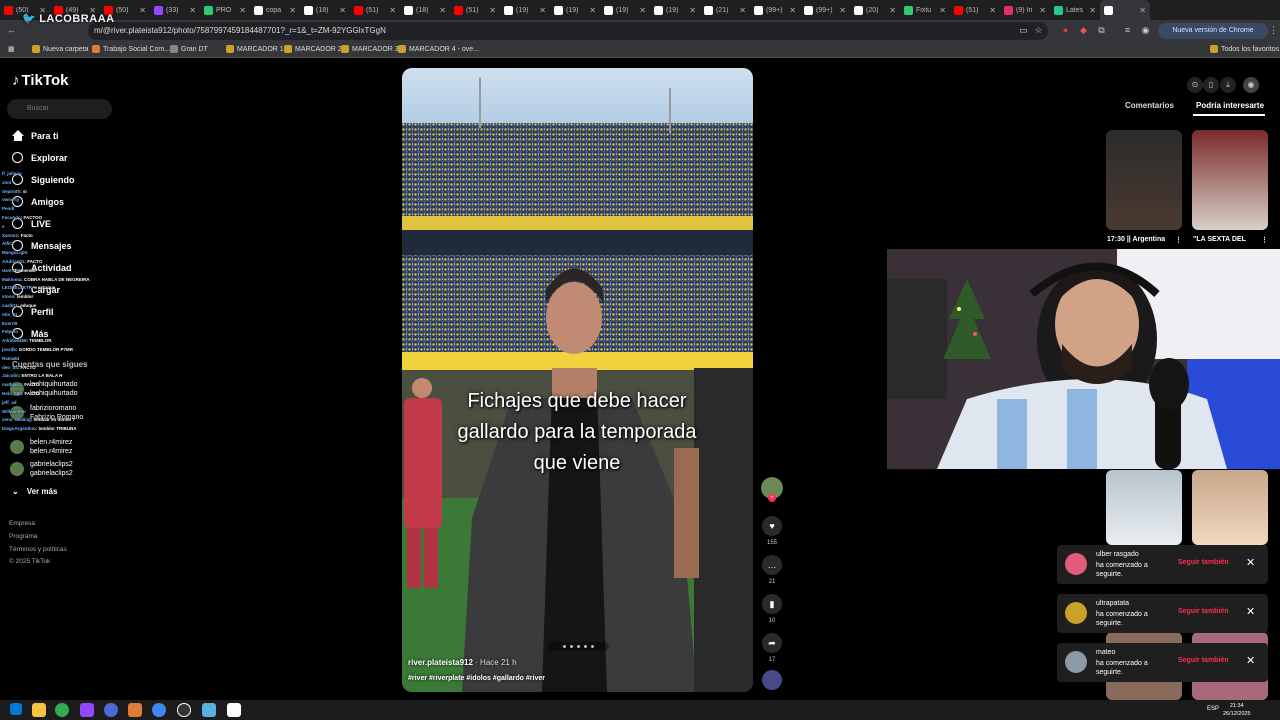 The width and height of the screenshot is (1280, 720). What do you see at coordinates (39, 710) in the screenshot?
I see `file-explorer-icon` at bounding box center [39, 710].